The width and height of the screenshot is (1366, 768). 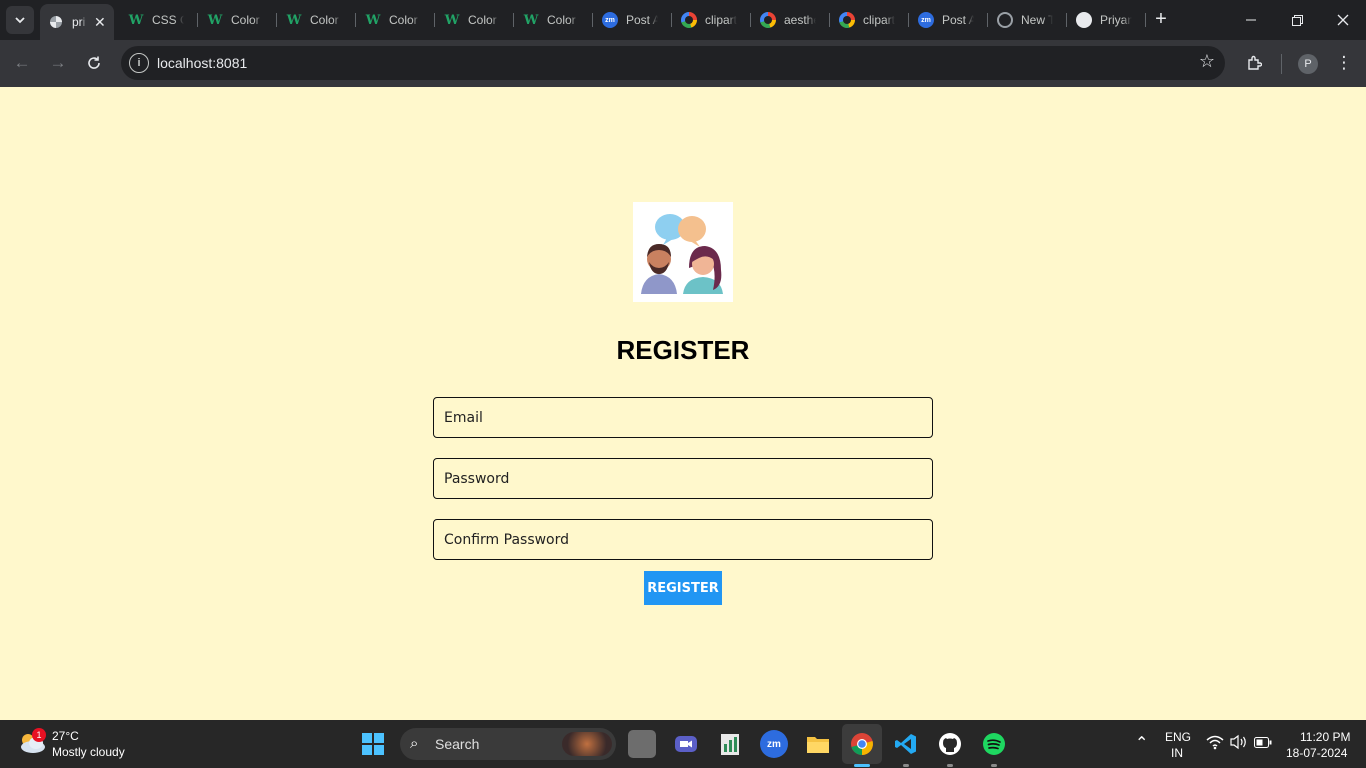 What do you see at coordinates (1005, 20) in the screenshot?
I see `chrome-icon` at bounding box center [1005, 20].